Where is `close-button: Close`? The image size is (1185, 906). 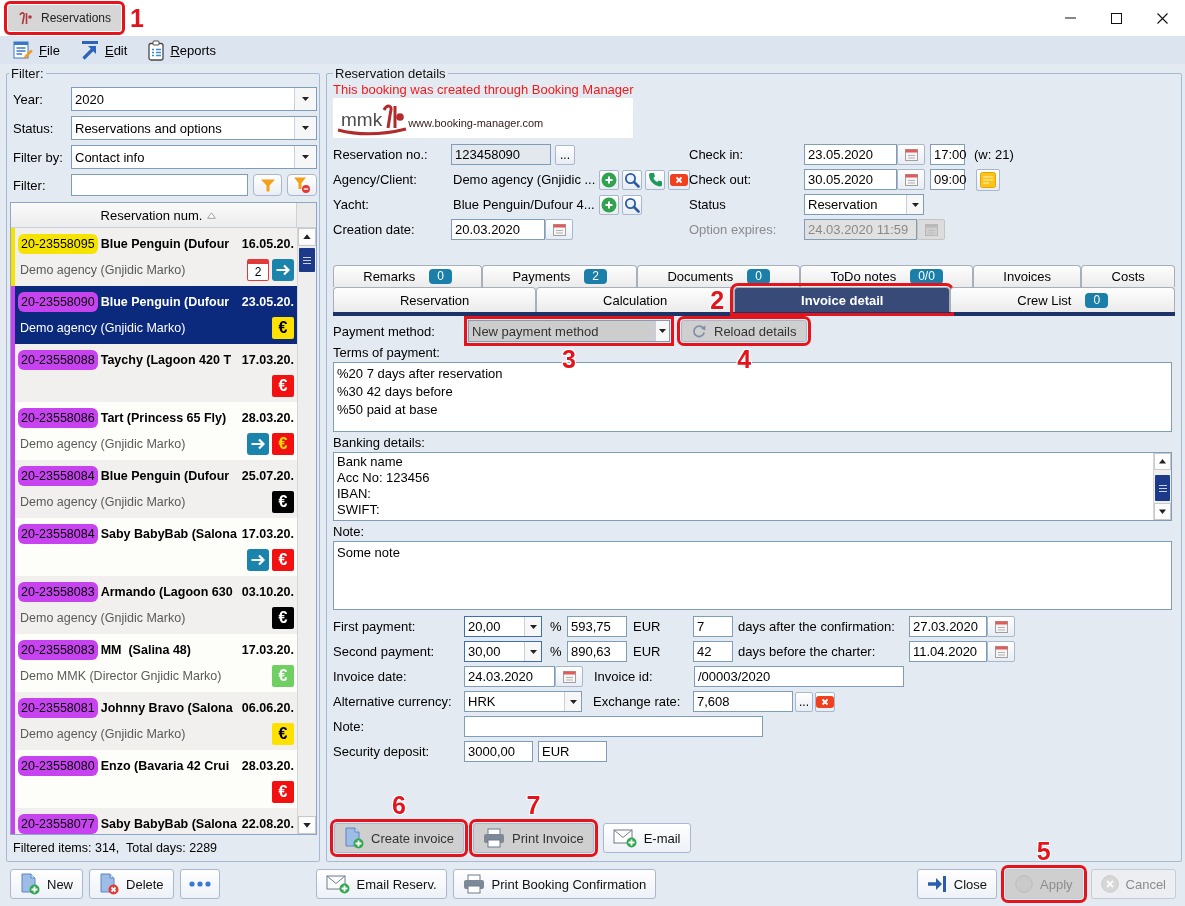
close-button: Close is located at coordinates (956, 884).